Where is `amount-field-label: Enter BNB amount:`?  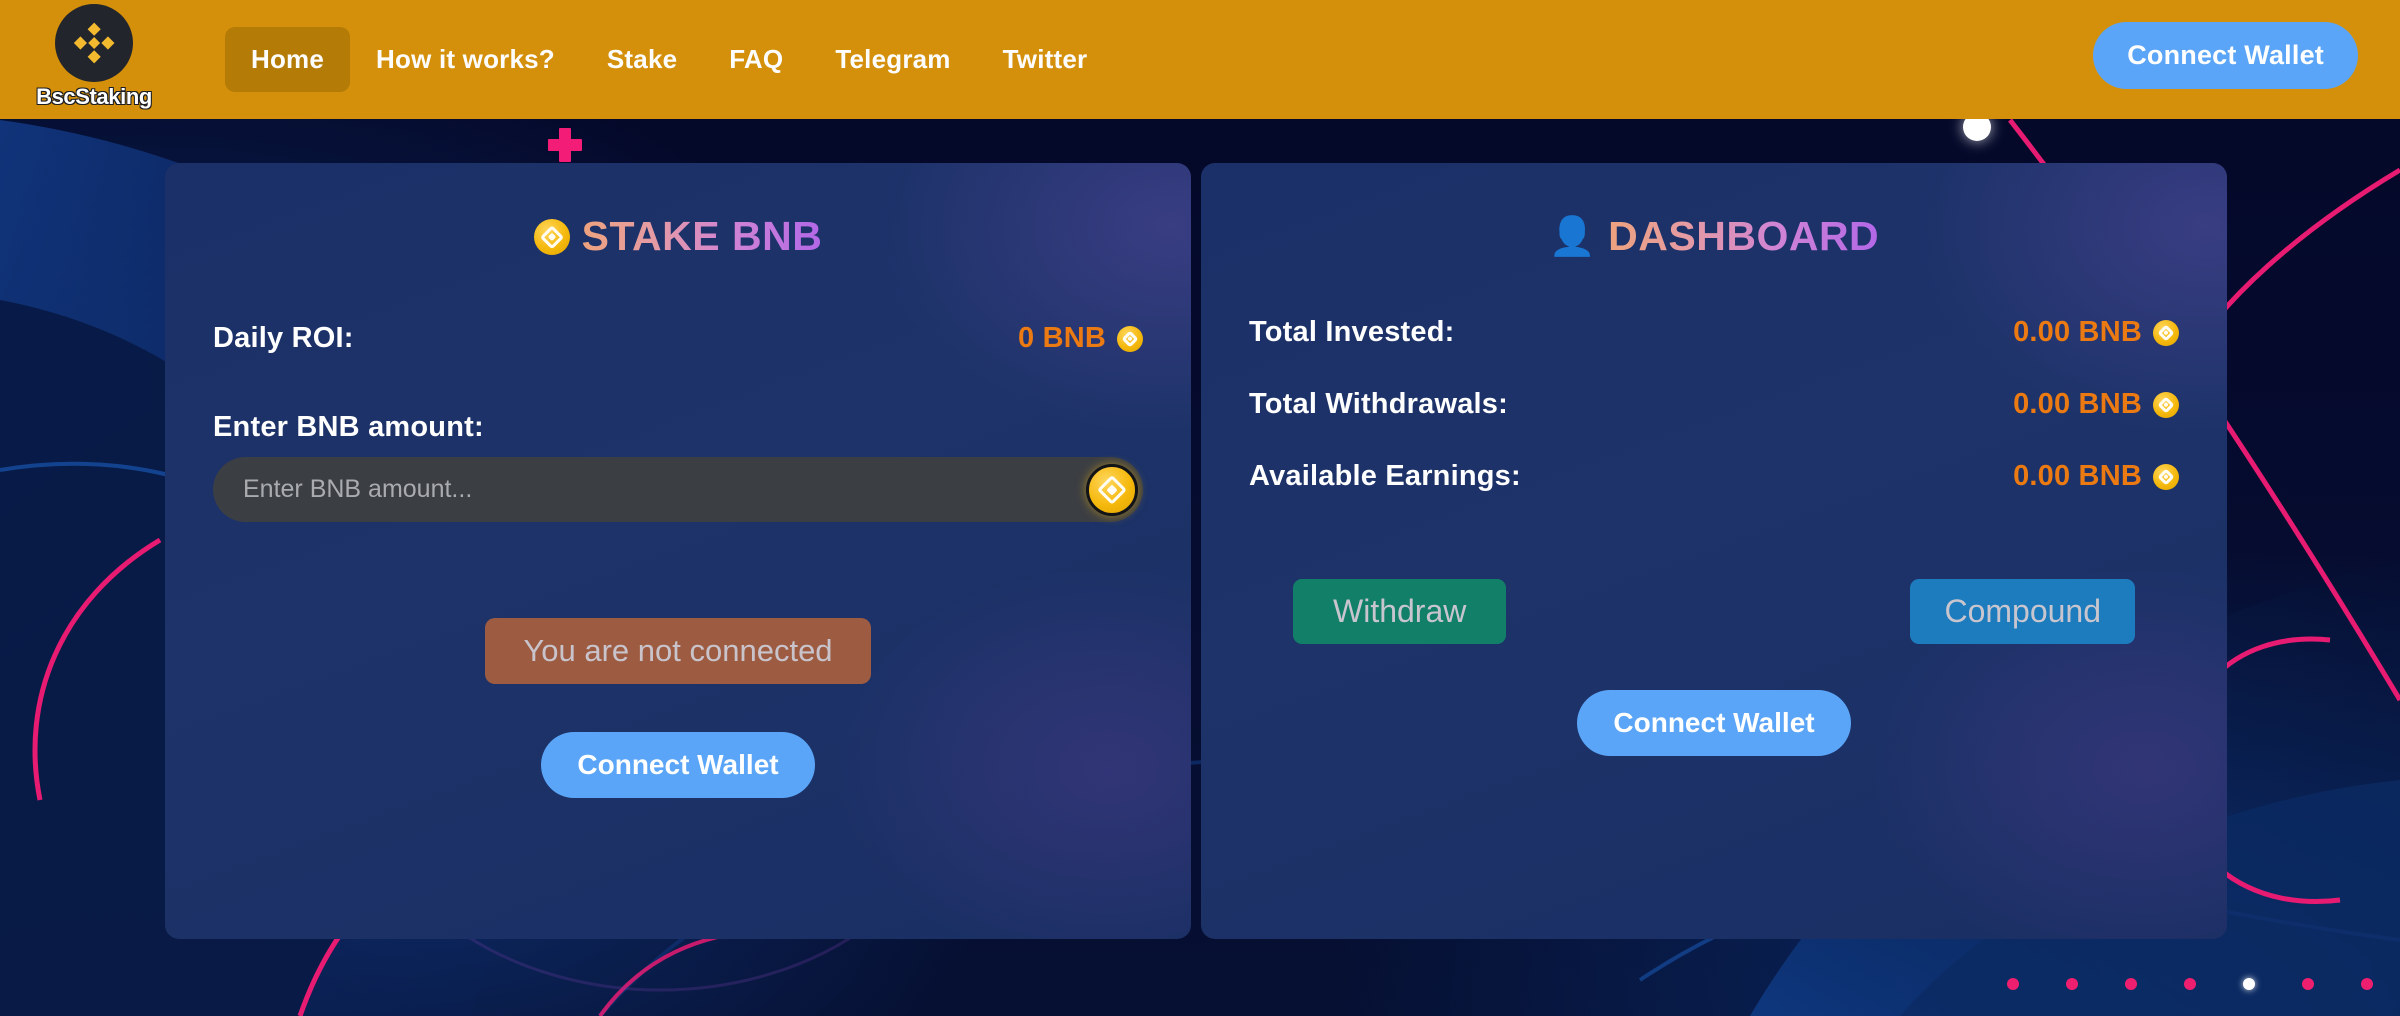
amount-field-label: Enter BNB amount: is located at coordinates (348, 427).